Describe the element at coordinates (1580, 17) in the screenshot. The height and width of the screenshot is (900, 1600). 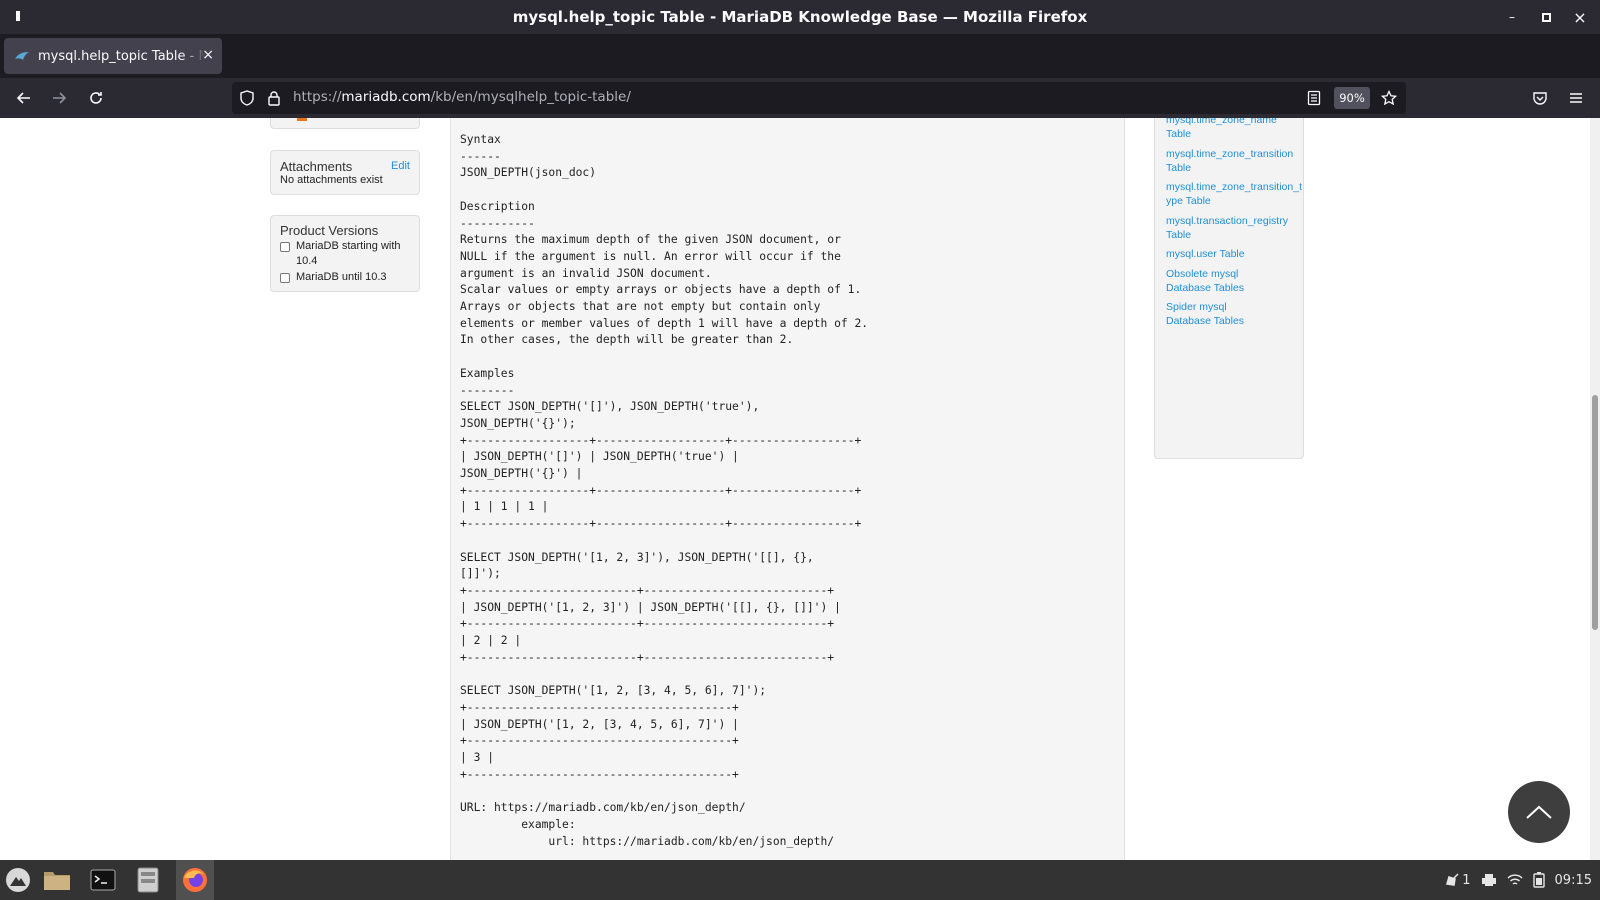
I see `close-window-button: ×` at that location.